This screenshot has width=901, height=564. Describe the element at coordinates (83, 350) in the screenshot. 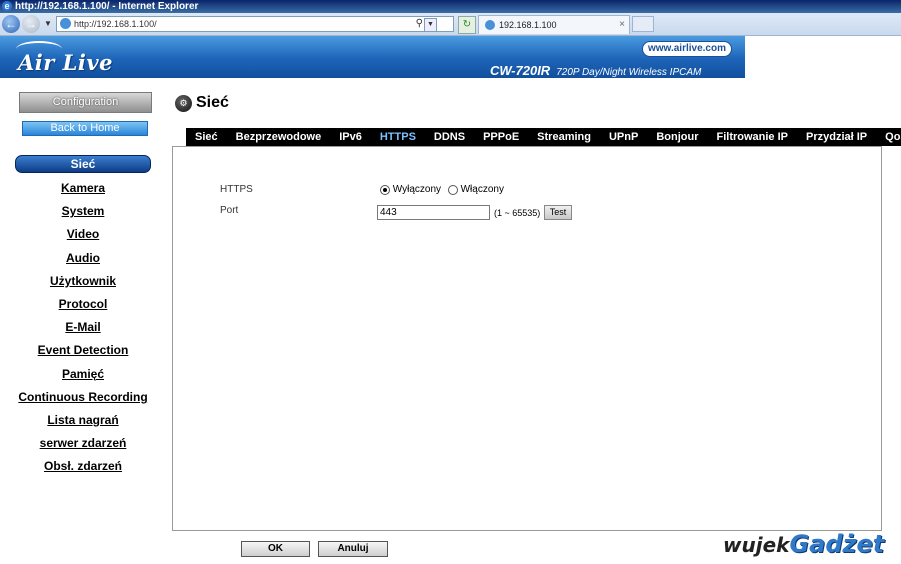

I see `sidebar-item-event-detection: Event Detection` at that location.